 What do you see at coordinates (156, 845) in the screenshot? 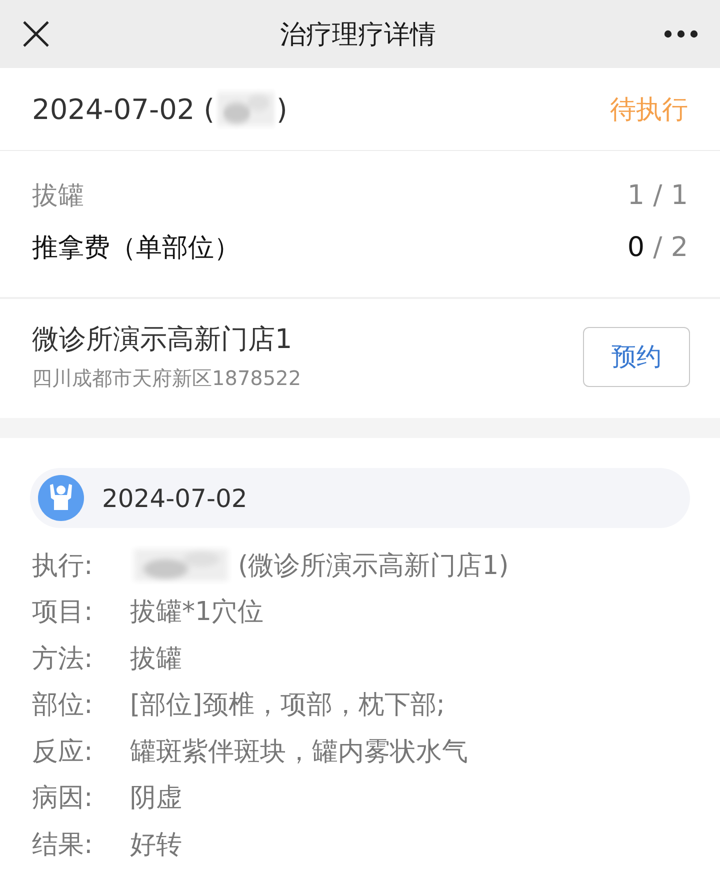
I see `field-value: 好转` at bounding box center [156, 845].